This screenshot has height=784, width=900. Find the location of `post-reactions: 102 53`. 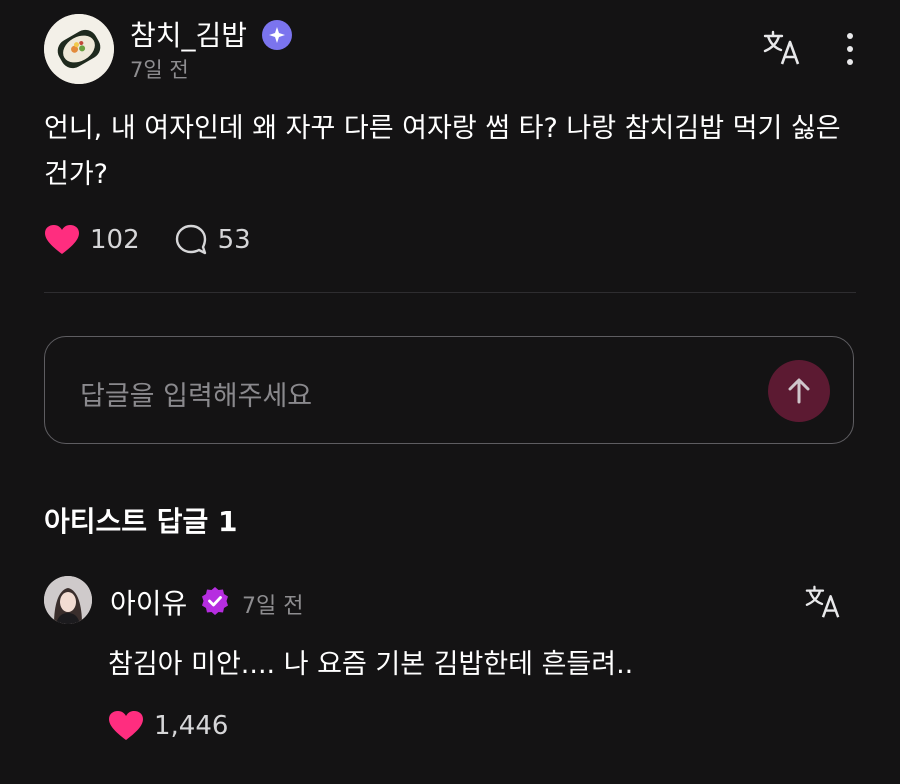

post-reactions: 102 53 is located at coordinates (147, 240).